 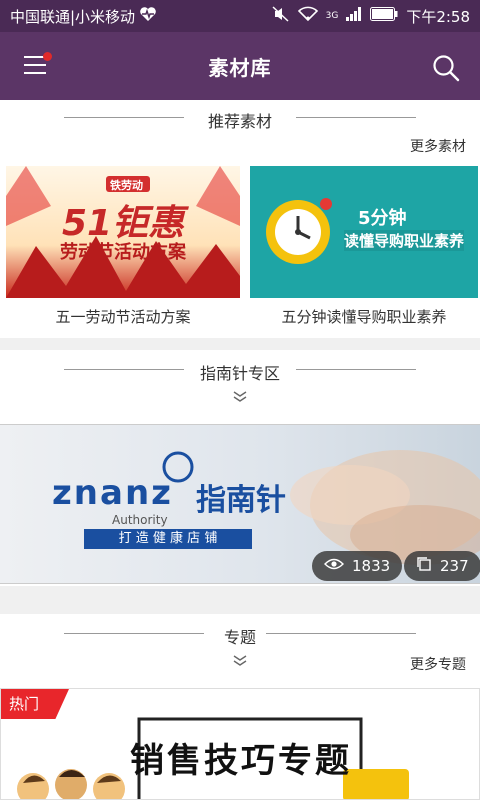 What do you see at coordinates (424, 566) in the screenshot?
I see `copy-icon` at bounding box center [424, 566].